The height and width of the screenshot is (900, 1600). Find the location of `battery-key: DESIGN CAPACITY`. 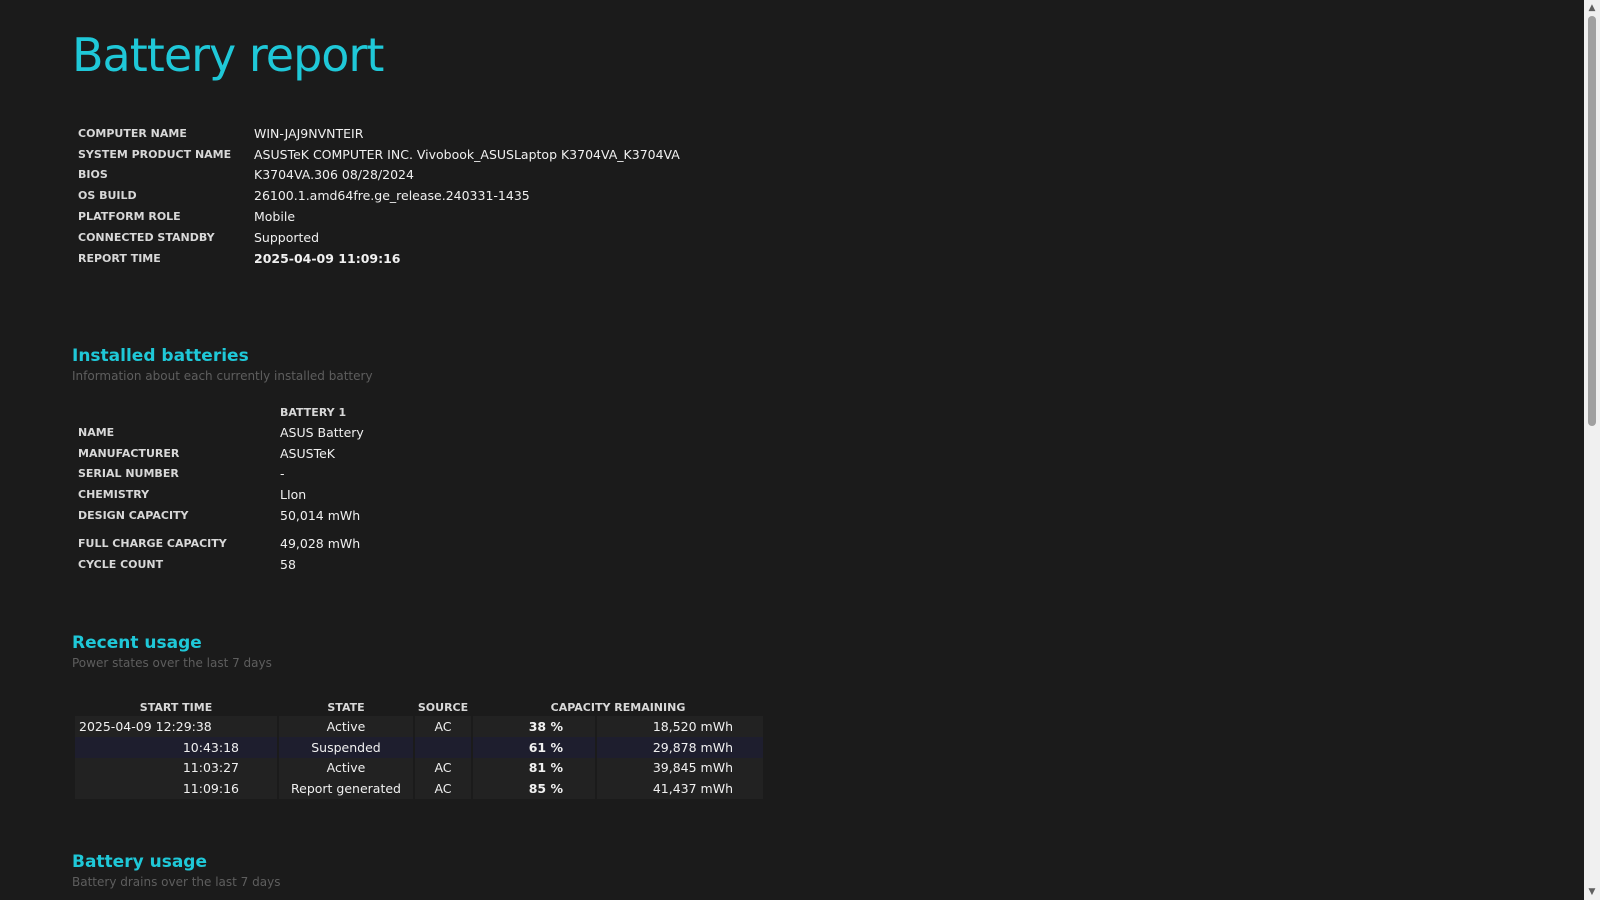

battery-key: DESIGN CAPACITY is located at coordinates (133, 516).